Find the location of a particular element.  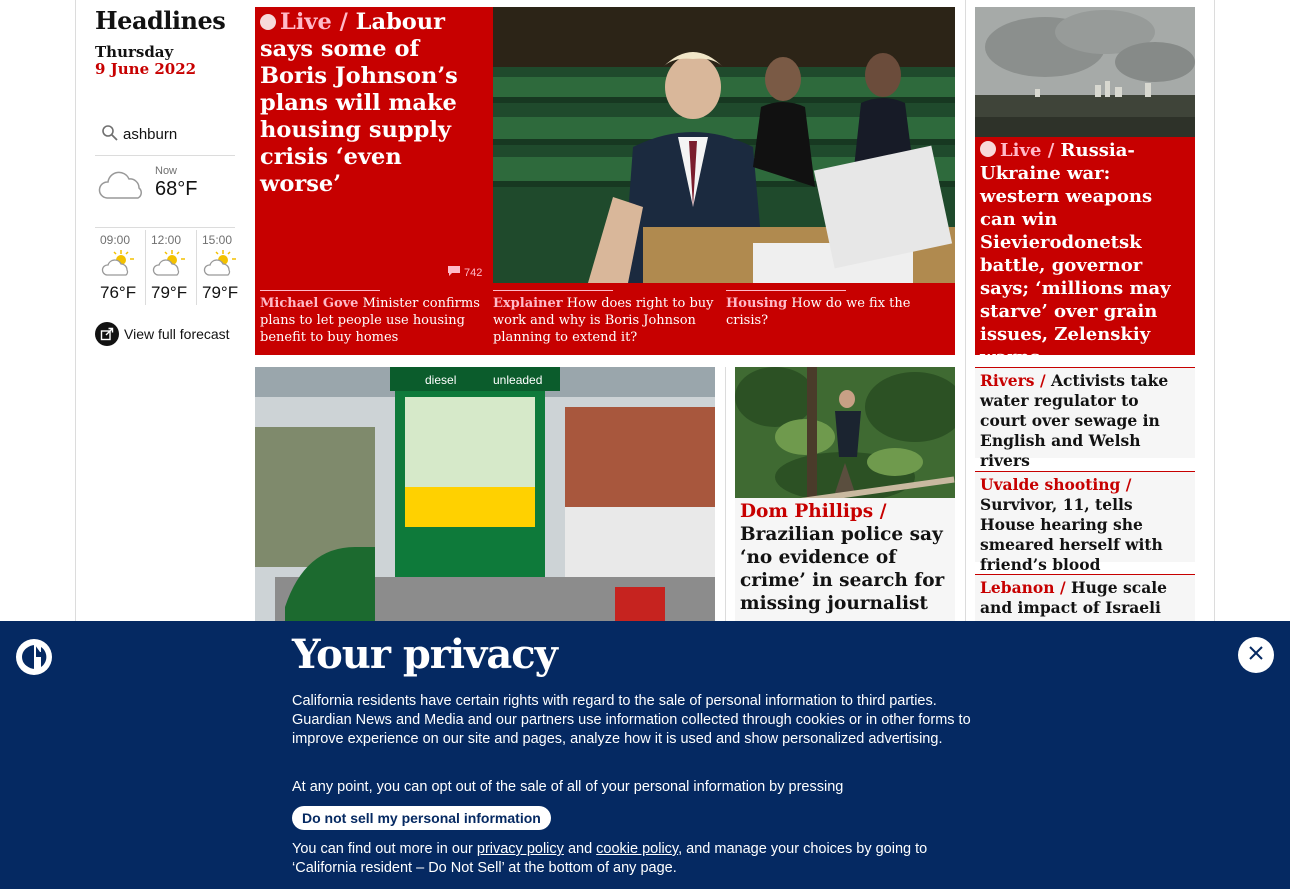

section-title: Headlines is located at coordinates (160, 20).